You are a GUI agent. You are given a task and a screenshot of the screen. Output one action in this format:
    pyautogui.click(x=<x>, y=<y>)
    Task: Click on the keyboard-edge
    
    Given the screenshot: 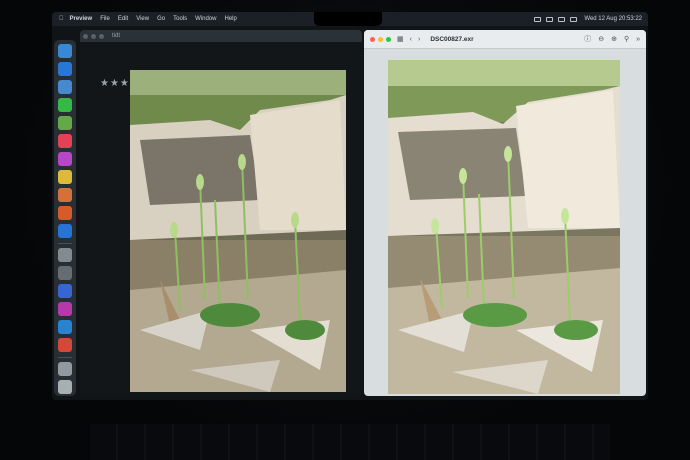 What is the action you would take?
    pyautogui.click(x=350, y=442)
    